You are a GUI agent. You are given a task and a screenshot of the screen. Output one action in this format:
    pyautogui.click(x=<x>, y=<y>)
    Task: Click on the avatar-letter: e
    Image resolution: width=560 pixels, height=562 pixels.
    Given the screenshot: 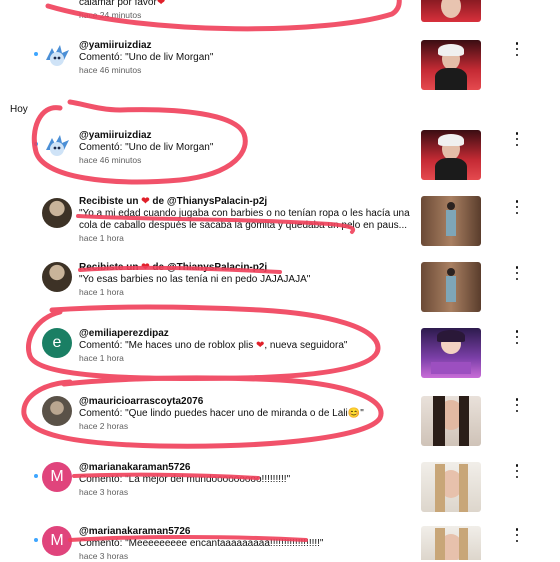 What is the action you would take?
    pyautogui.click(x=57, y=342)
    